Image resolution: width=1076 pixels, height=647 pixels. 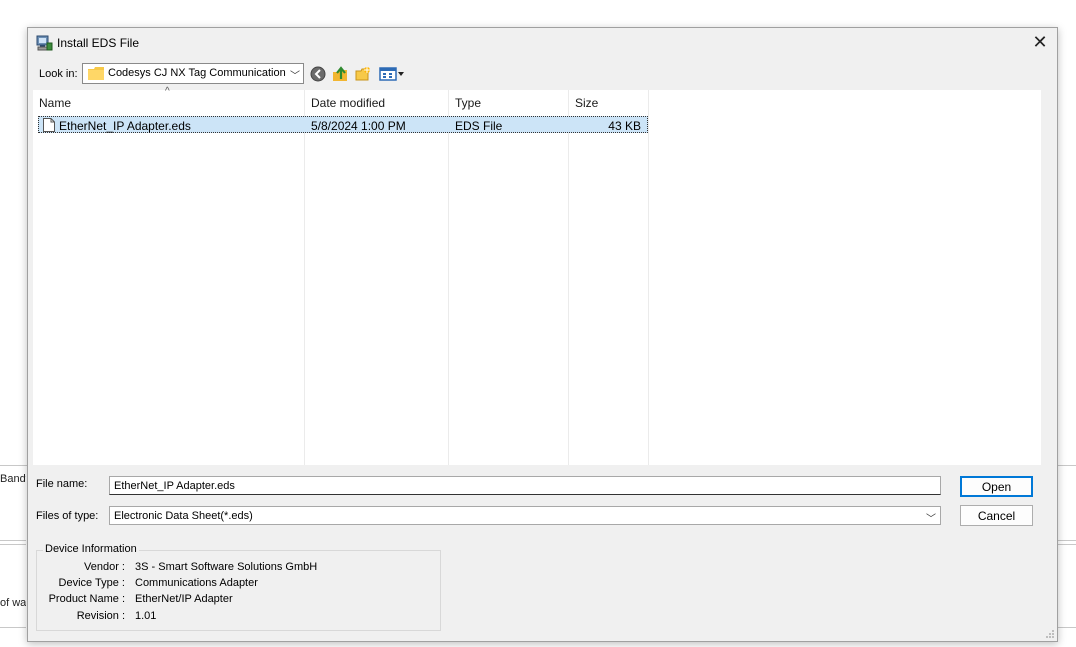 What do you see at coordinates (996, 515) in the screenshot?
I see `cancel-button: Cancel` at bounding box center [996, 515].